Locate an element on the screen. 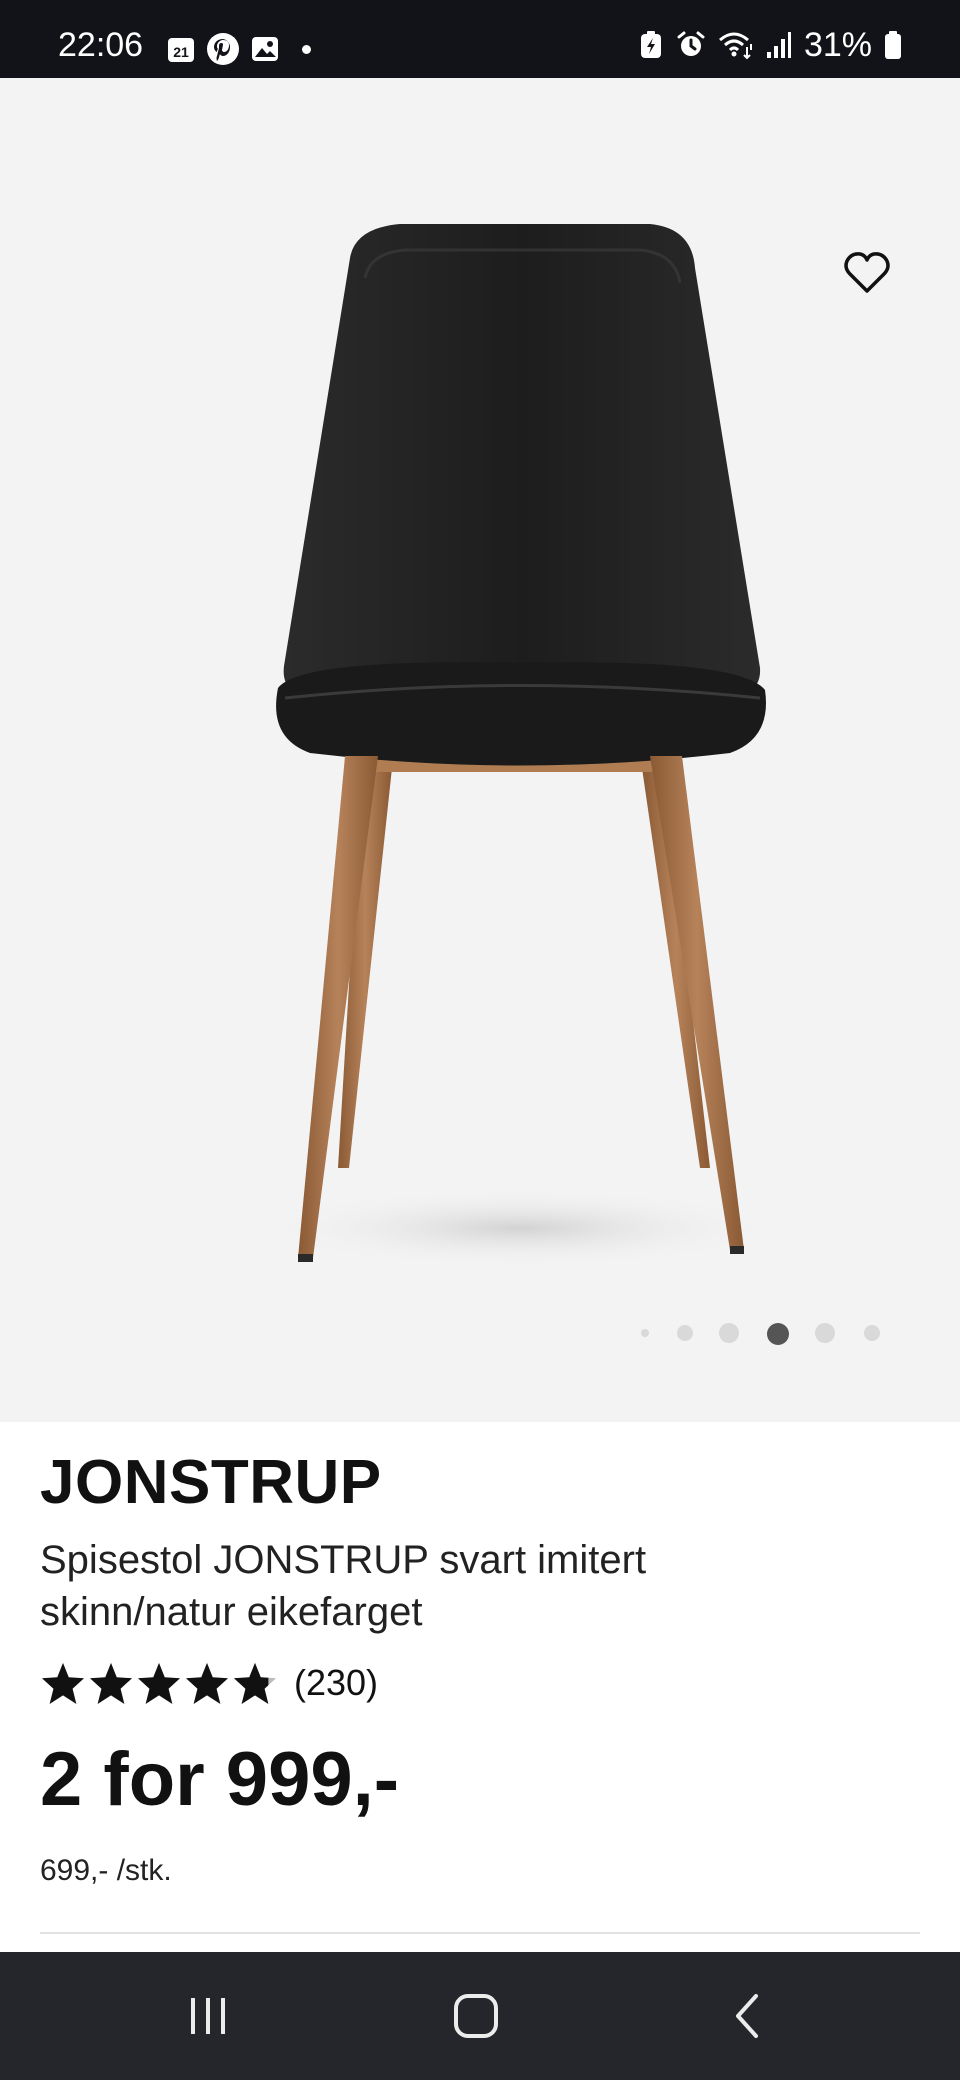 The width and height of the screenshot is (960, 2080). home-icon is located at coordinates (476, 2016).